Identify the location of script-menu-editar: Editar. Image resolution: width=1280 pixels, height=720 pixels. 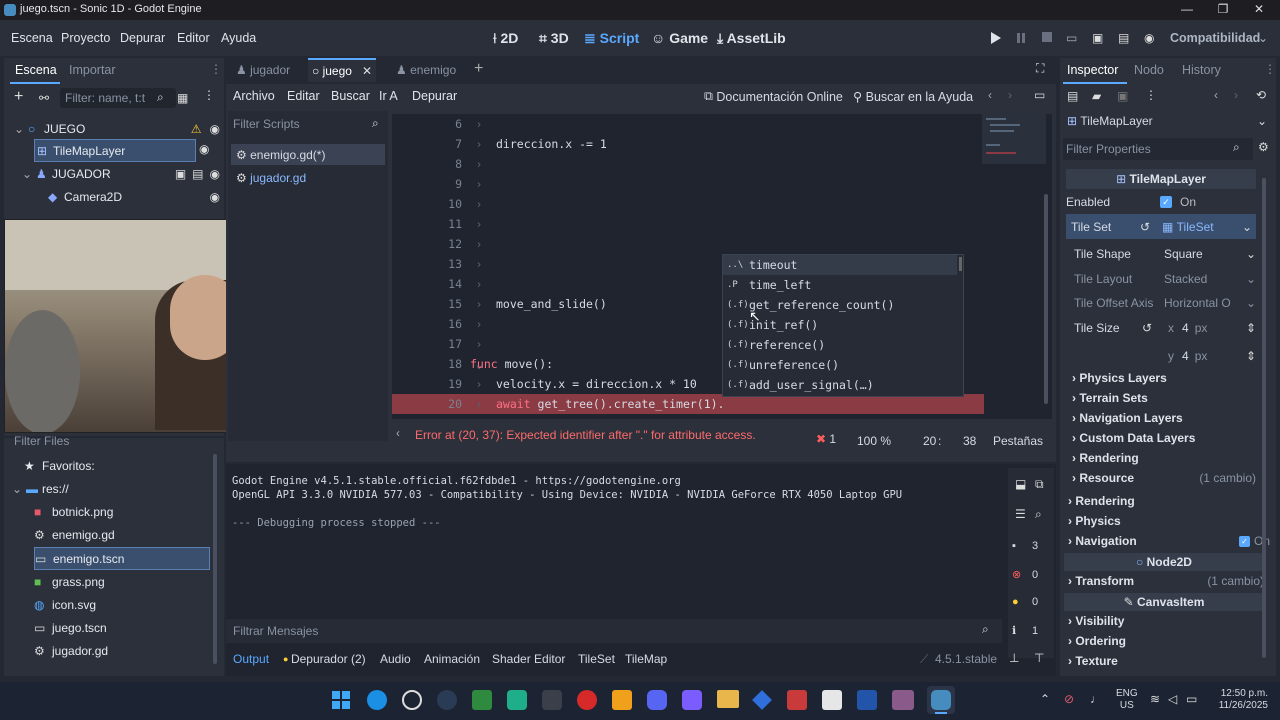
(303, 96).